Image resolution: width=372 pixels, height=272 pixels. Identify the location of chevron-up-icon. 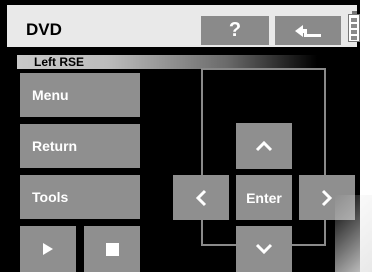
(264, 146).